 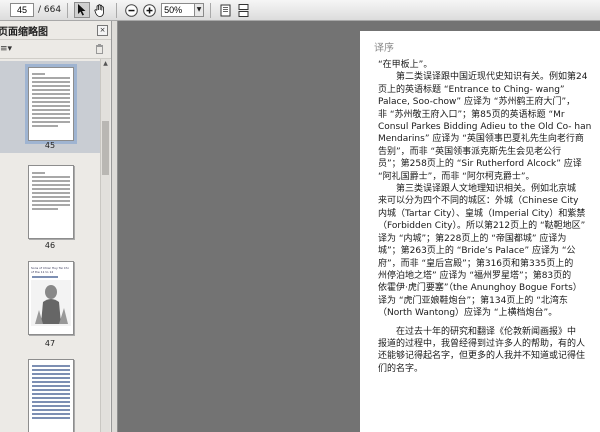 What do you see at coordinates (482, 226) in the screenshot?
I see `text-line: （Forbidden City）。所以第212页上的 “鞑靼地区”` at bounding box center [482, 226].